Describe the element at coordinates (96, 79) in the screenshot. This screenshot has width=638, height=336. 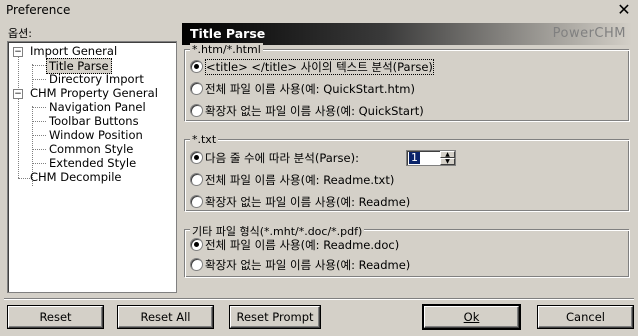
I see `tree-item-directory-import: Directory Import` at that location.